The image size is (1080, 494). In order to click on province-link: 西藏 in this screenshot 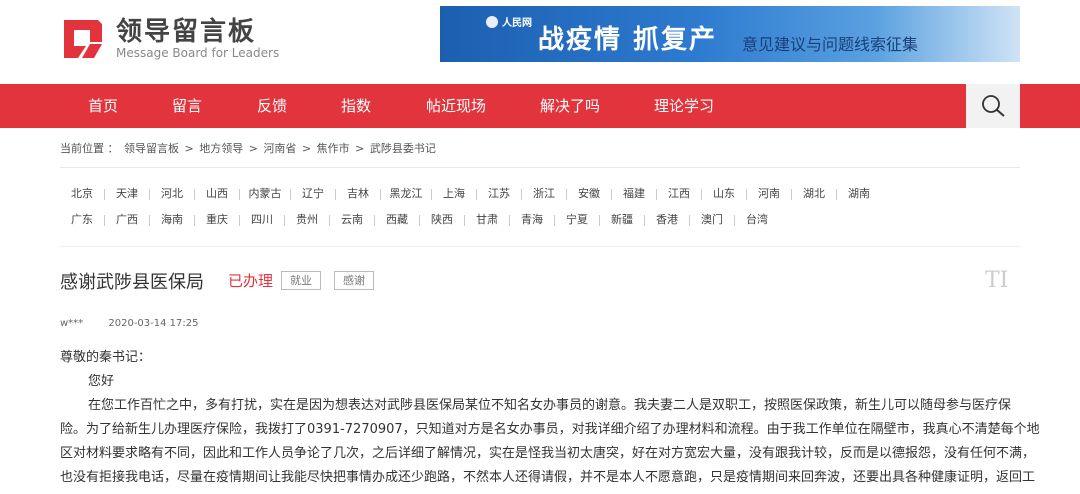, I will do `click(397, 220)`.